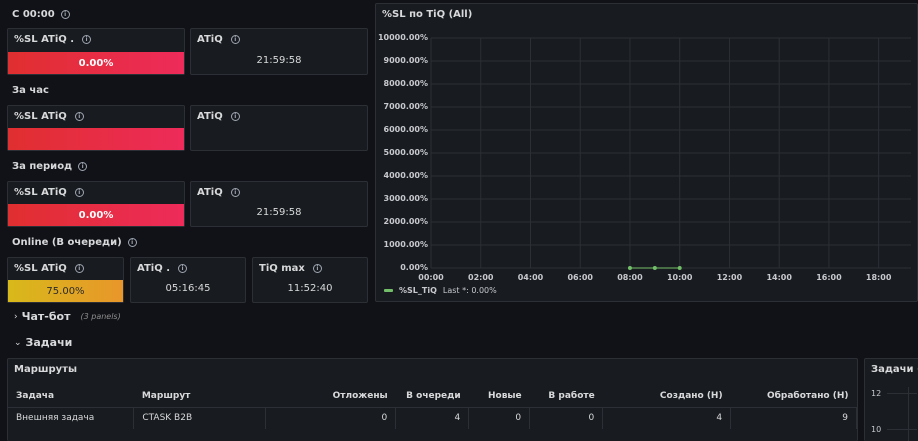  I want to click on stat-value: 11:52:40, so click(310, 288).